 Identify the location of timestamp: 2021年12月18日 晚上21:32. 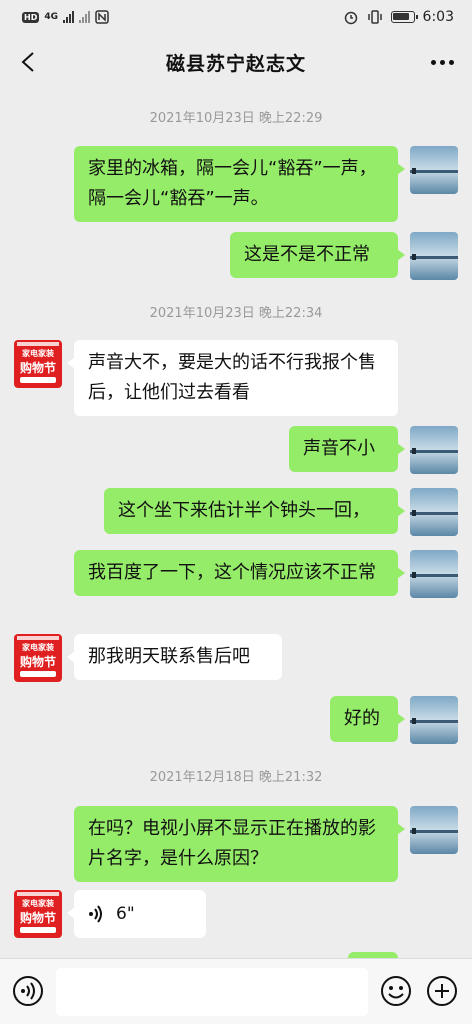
(236, 777).